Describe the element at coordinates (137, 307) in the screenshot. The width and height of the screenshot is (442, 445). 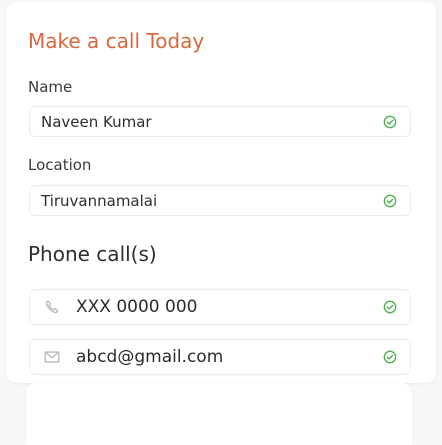
I see `phone-value: XXX 0000 000` at that location.